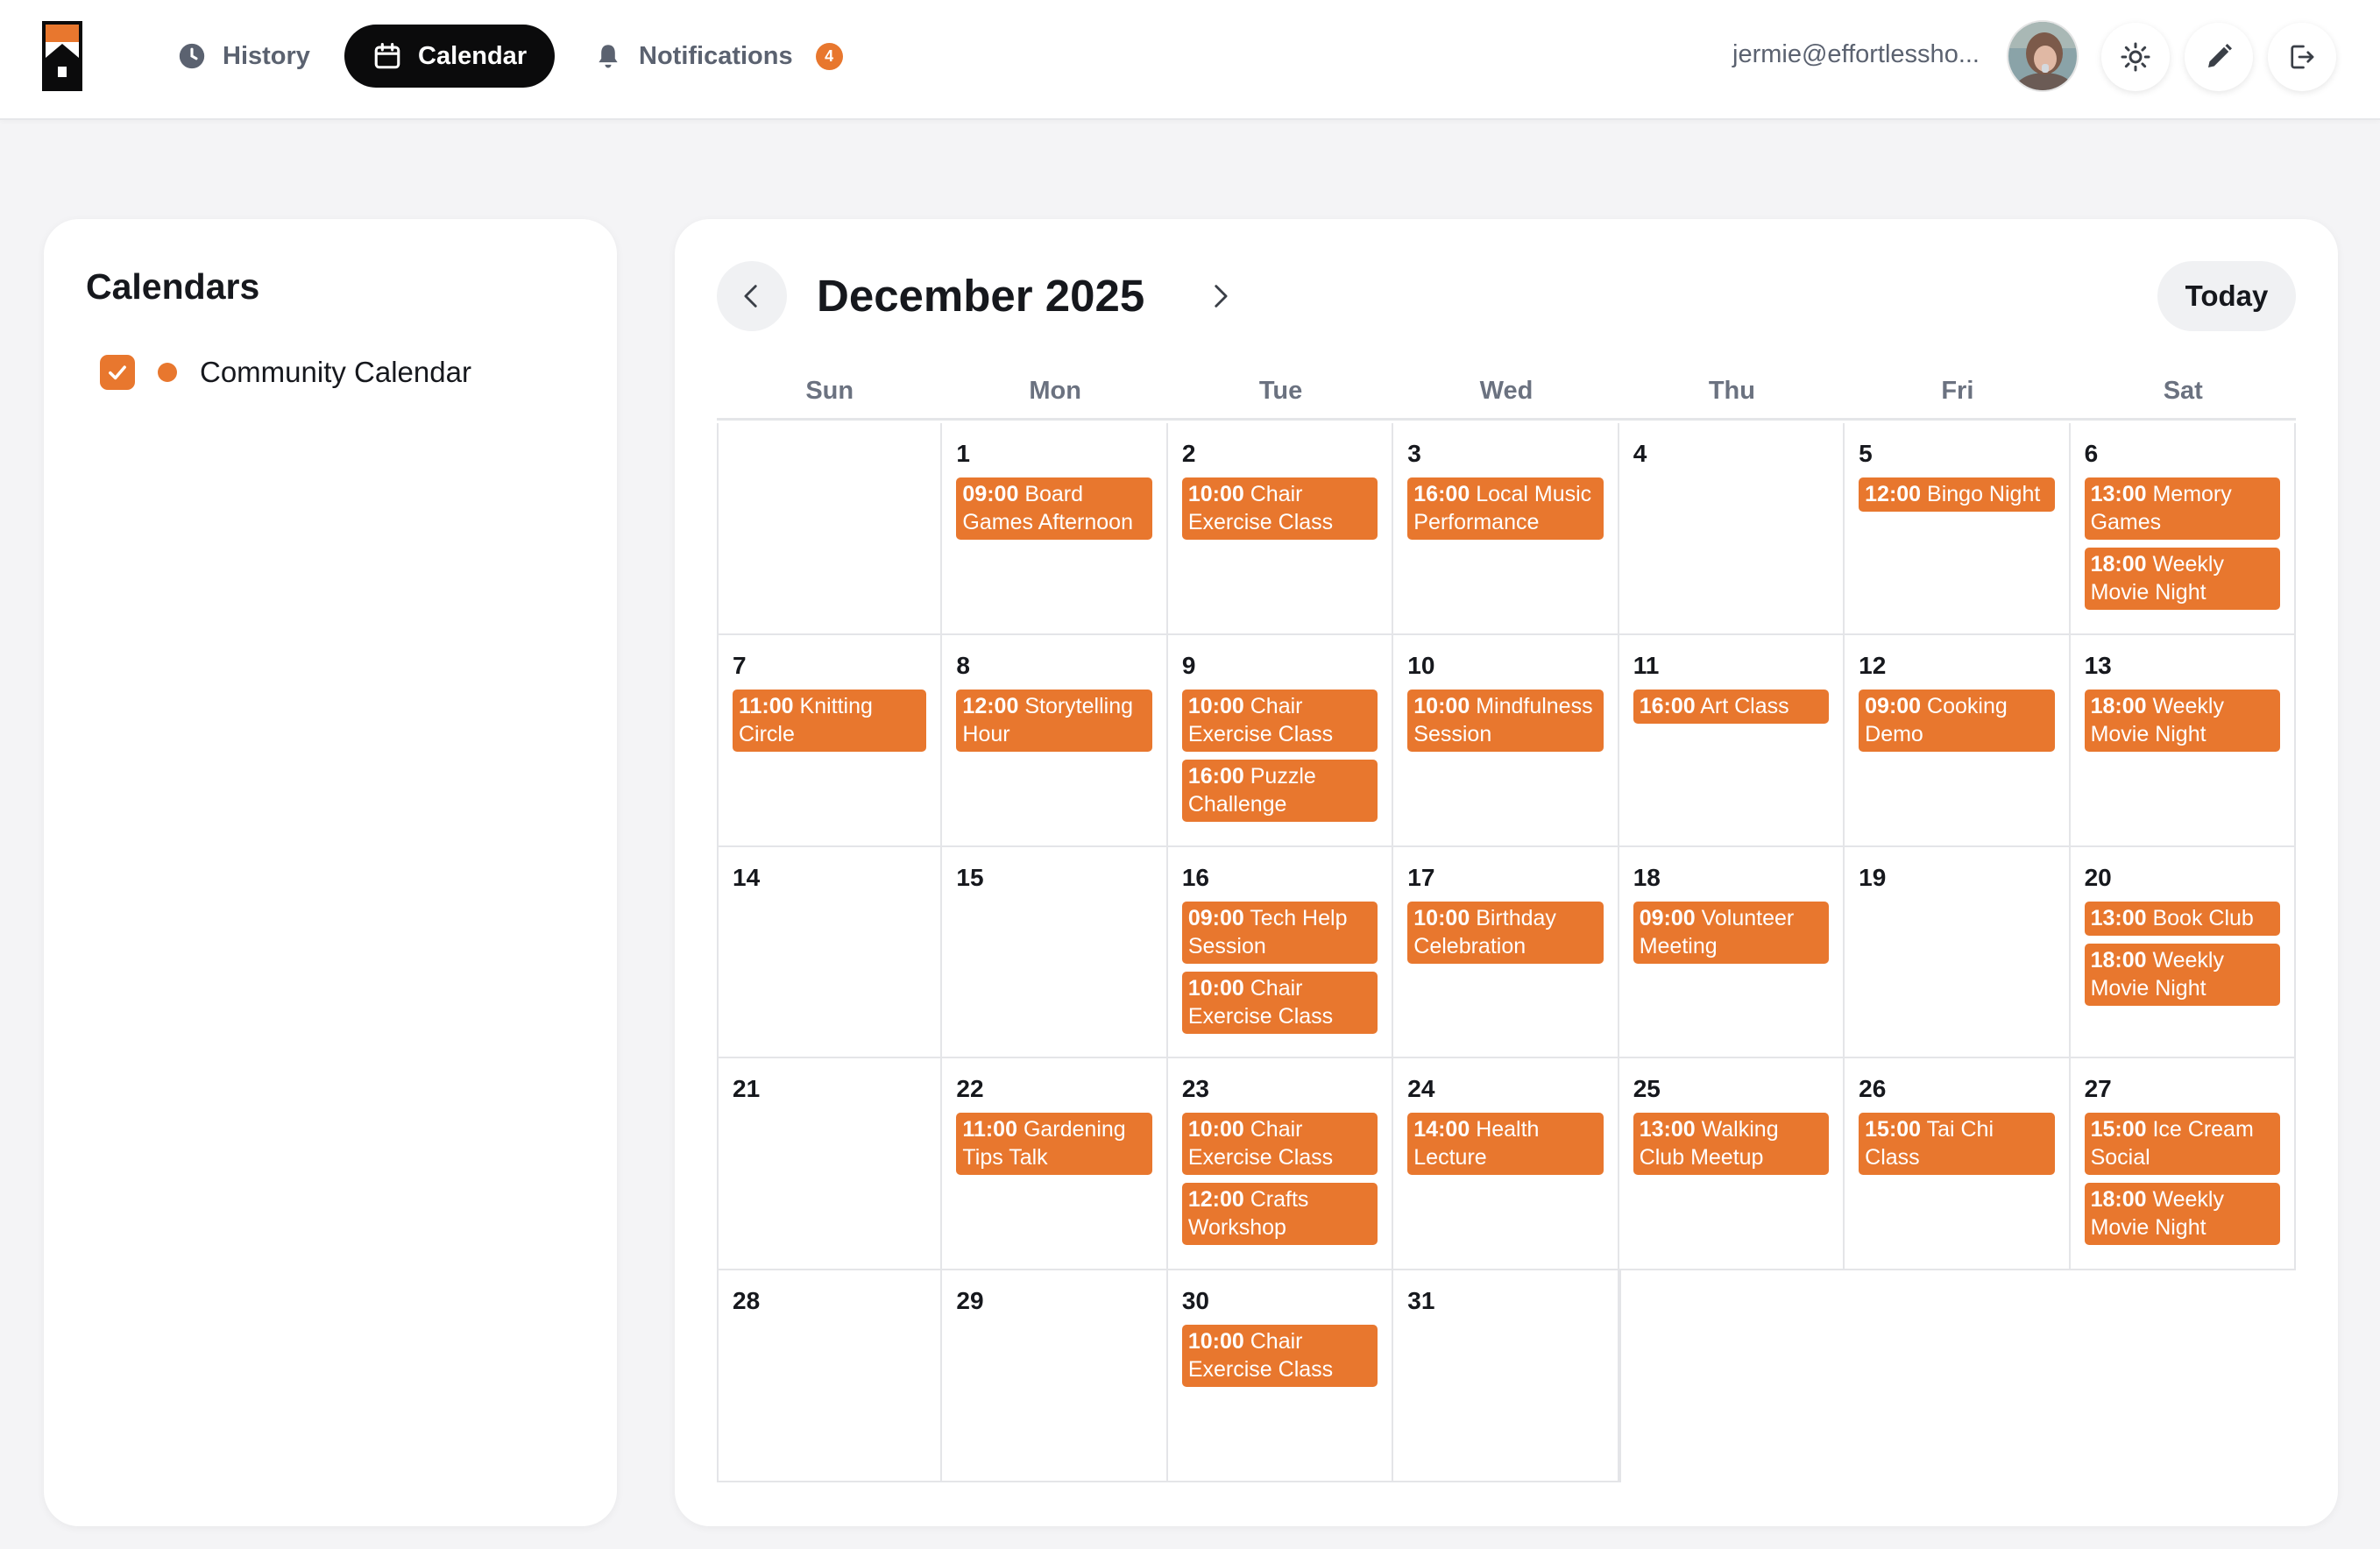 The height and width of the screenshot is (1549, 2380). Describe the element at coordinates (1731, 932) in the screenshot. I see `calendar-event: 09:00 Volunteer Meeting` at that location.